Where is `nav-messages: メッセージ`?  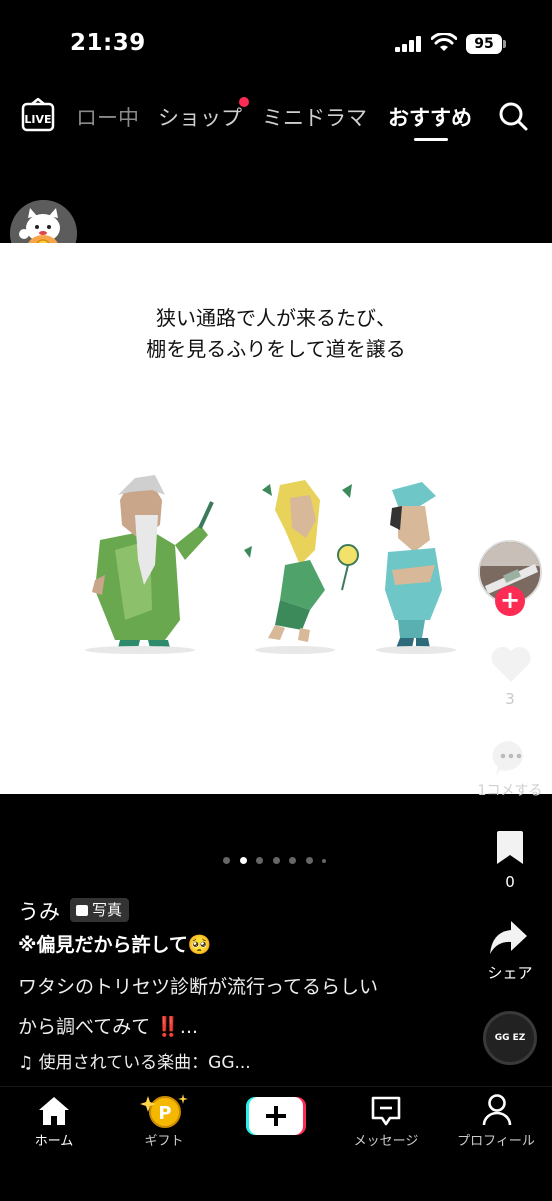
nav-messages: メッセージ is located at coordinates (386, 1139).